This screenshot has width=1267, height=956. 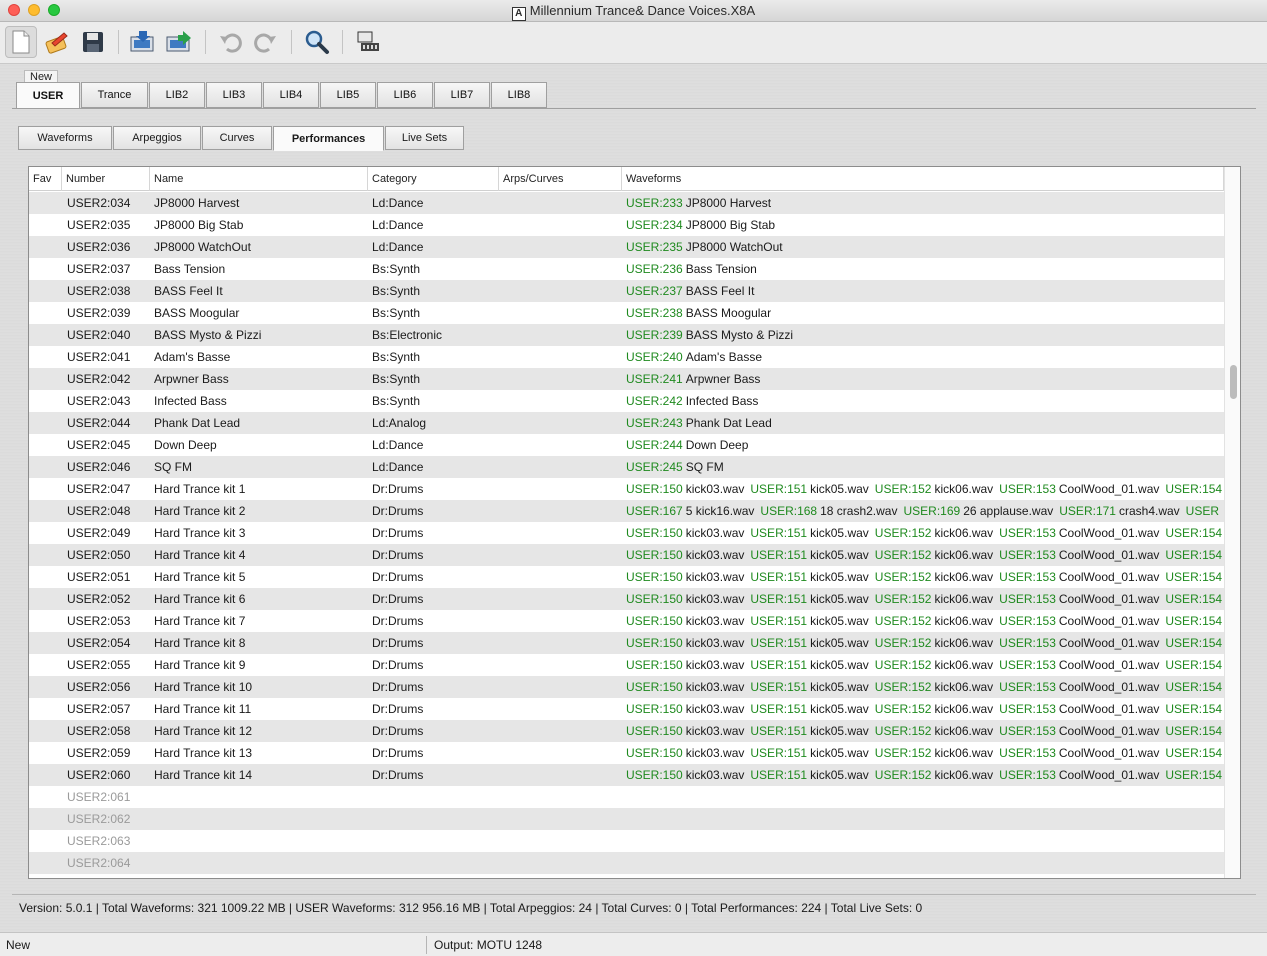 What do you see at coordinates (65, 138) in the screenshot?
I see `tab-waveforms: Waveforms` at bounding box center [65, 138].